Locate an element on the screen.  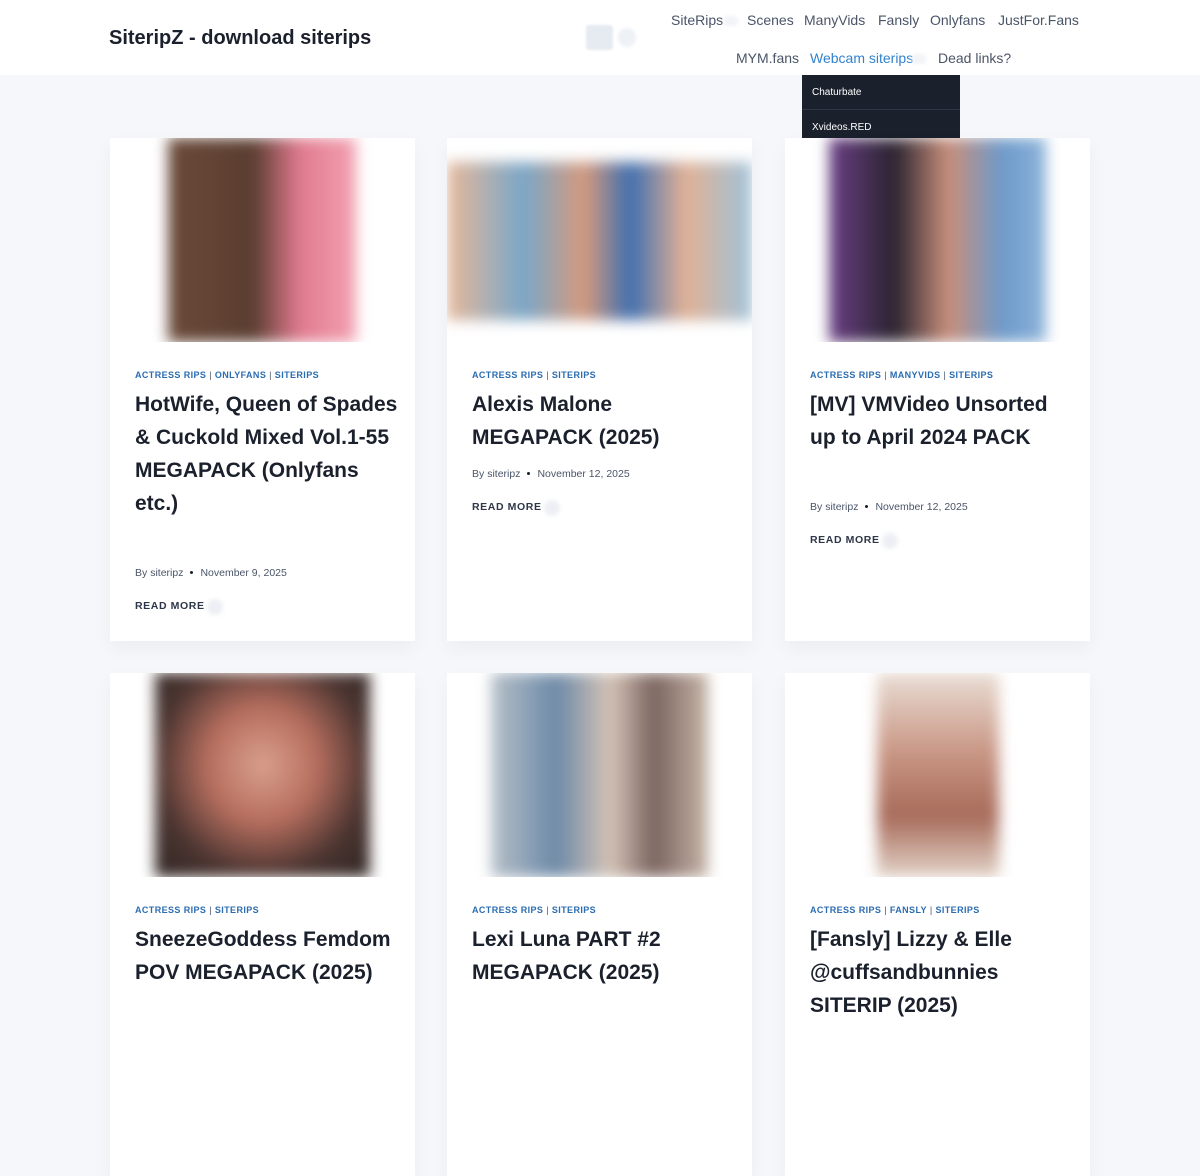
header-icons is located at coordinates (616, 38).